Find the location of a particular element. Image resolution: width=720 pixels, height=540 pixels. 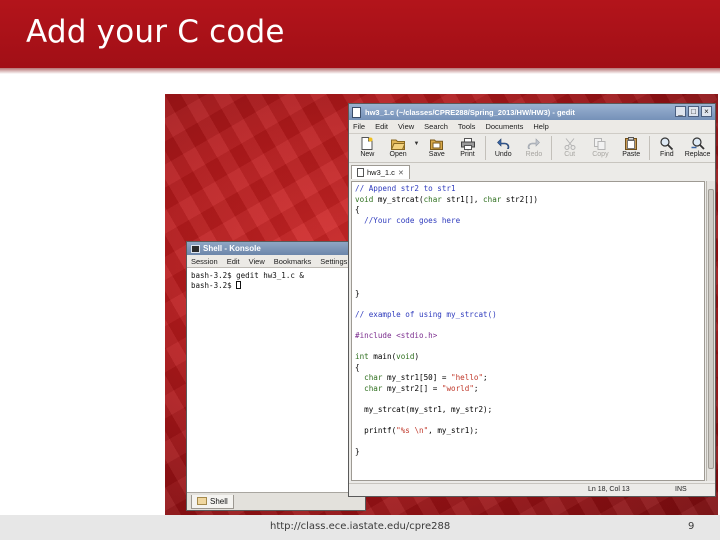

shell-tab-label: Shell is located at coordinates (219, 501).